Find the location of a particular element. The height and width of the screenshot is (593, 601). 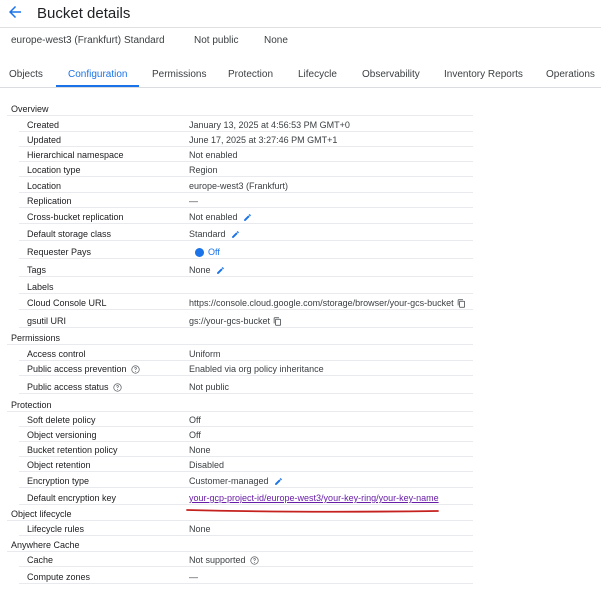

row-key: Created is located at coordinates (43, 125).